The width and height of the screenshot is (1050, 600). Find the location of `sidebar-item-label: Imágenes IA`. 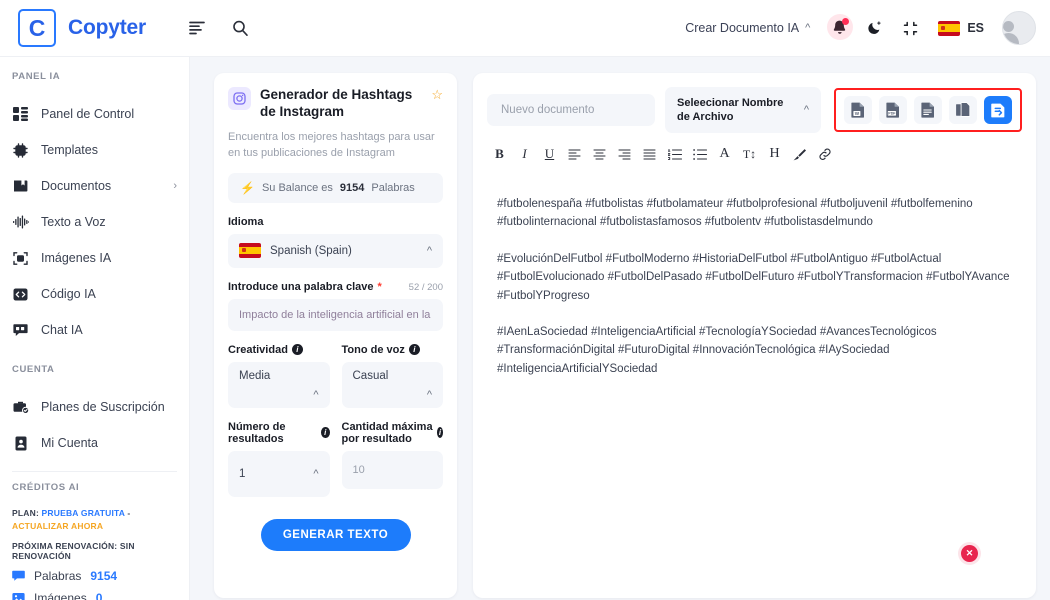

sidebar-item-label: Imágenes IA is located at coordinates (76, 258).